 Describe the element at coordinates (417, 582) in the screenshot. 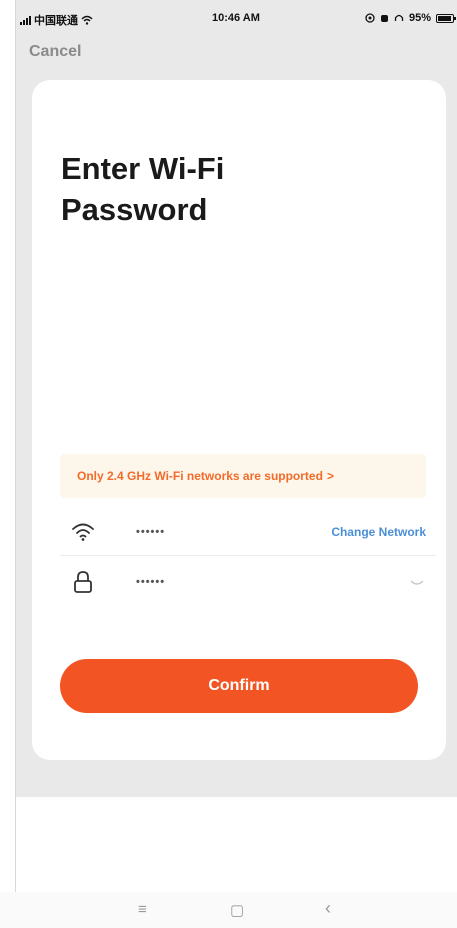

I see `eye-closed-icon` at that location.